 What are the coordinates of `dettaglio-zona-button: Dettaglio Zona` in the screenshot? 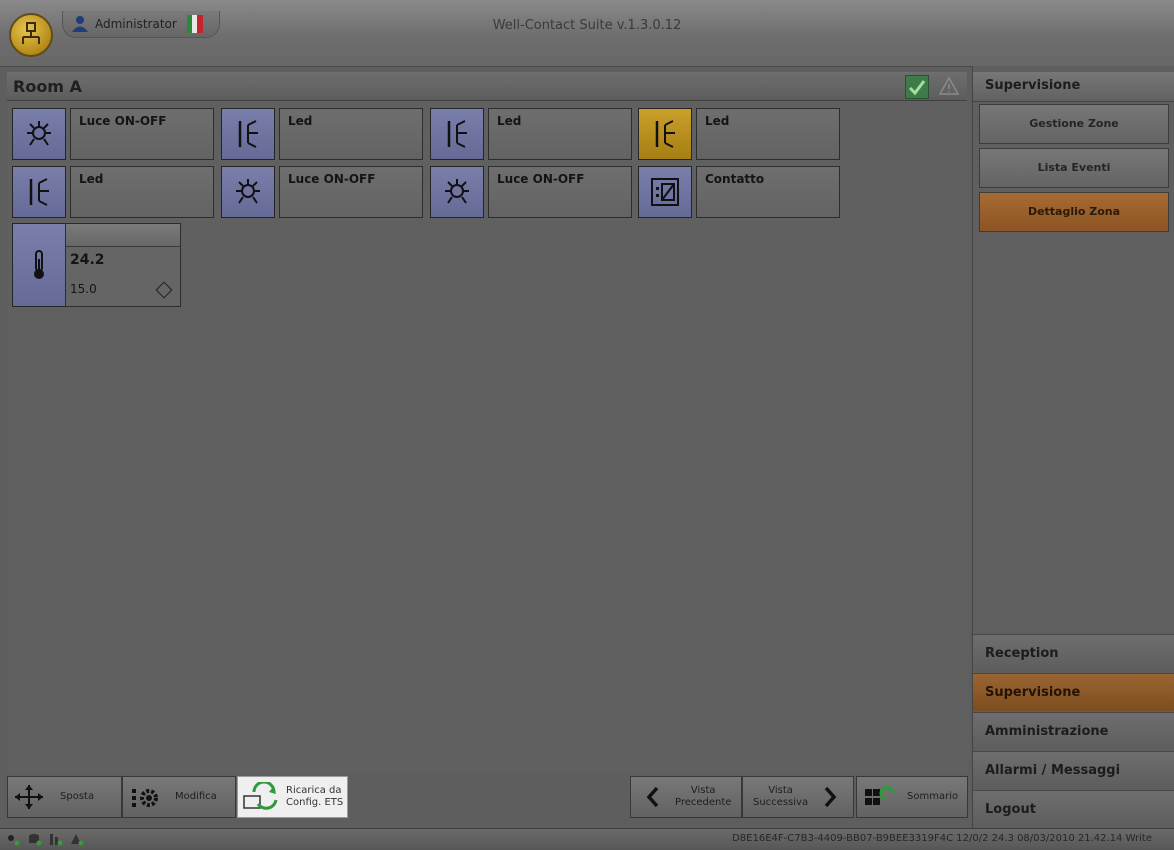 It's located at (1074, 212).